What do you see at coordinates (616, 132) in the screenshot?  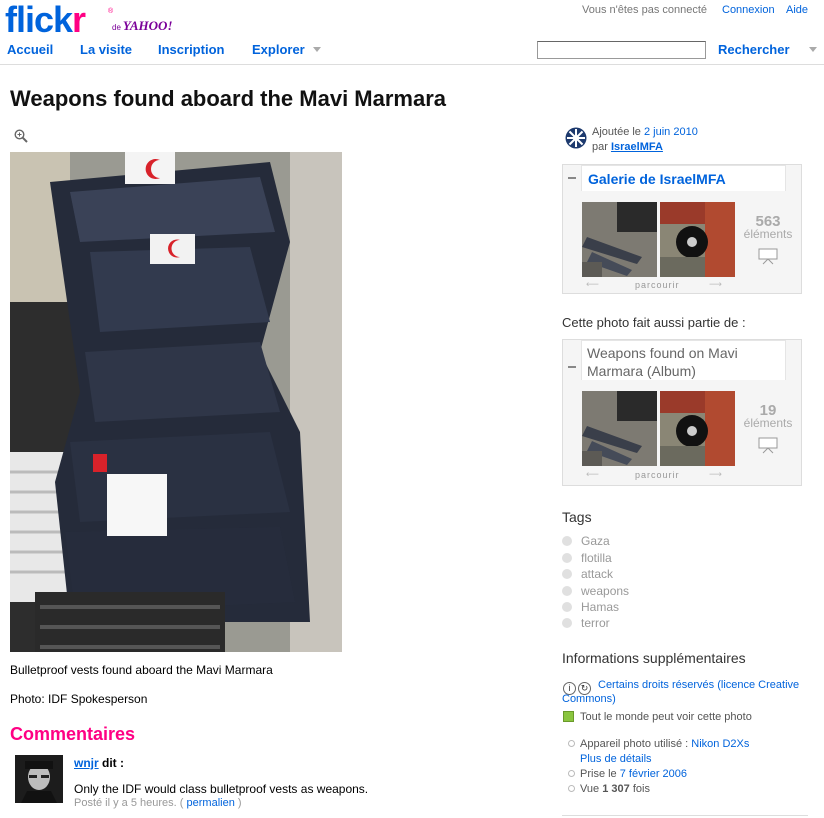 I see `added-prefix: Ajoutée le` at bounding box center [616, 132].